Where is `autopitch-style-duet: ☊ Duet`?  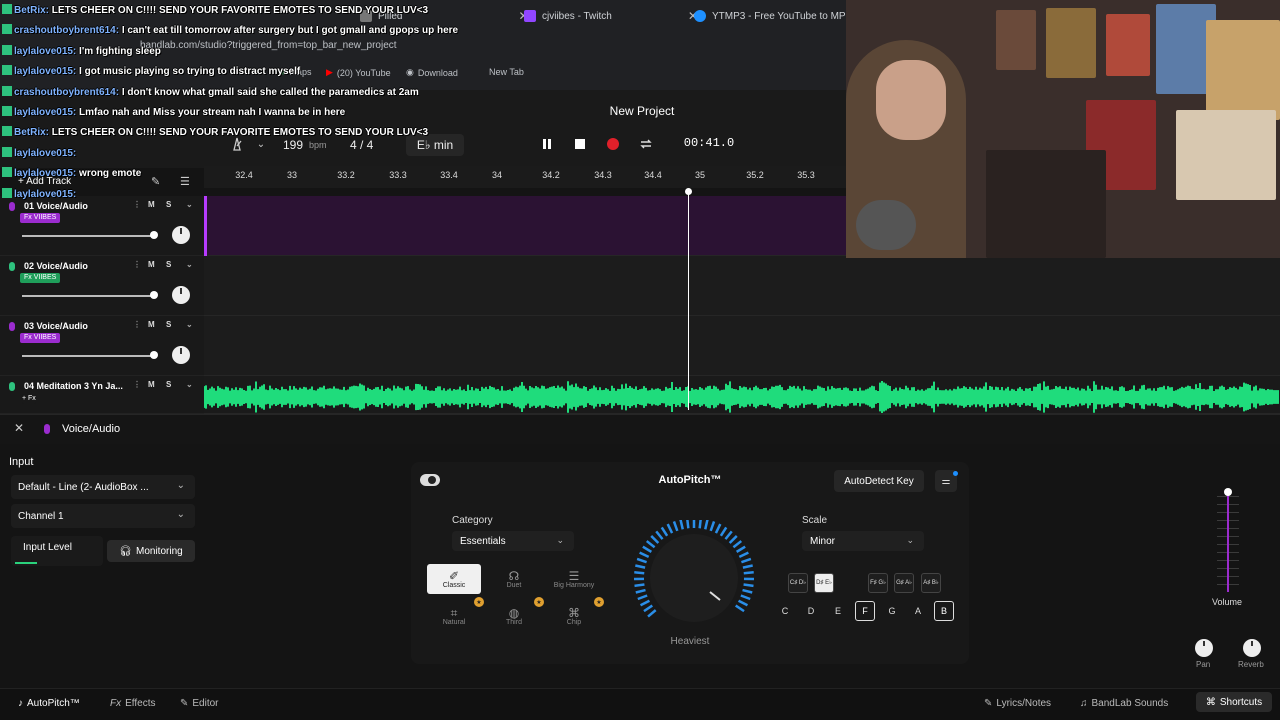 autopitch-style-duet: ☊ Duet is located at coordinates (514, 579).